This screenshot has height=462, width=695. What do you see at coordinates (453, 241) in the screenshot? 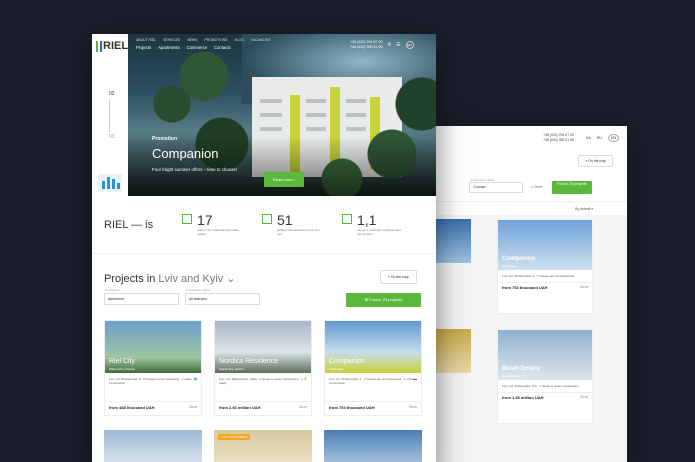
I see `partial-card-image` at bounding box center [453, 241].